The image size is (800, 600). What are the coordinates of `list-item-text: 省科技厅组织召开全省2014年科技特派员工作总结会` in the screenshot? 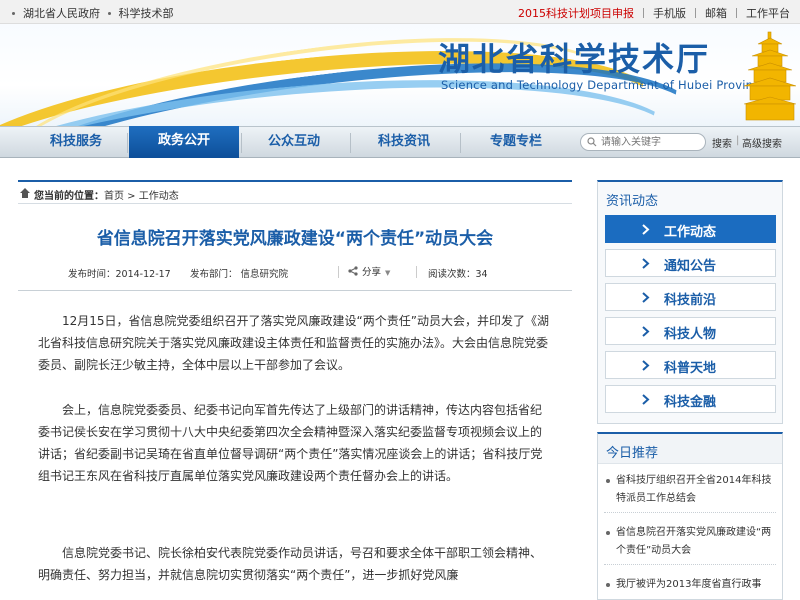 It's located at (694, 489).